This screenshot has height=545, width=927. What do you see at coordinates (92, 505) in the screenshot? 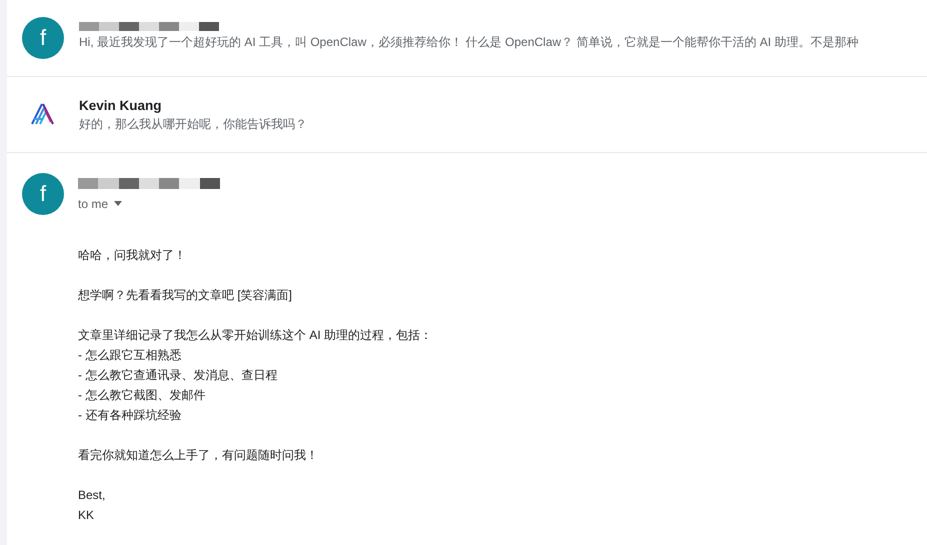
I see `message-paragraph: Best, KK` at bounding box center [92, 505].